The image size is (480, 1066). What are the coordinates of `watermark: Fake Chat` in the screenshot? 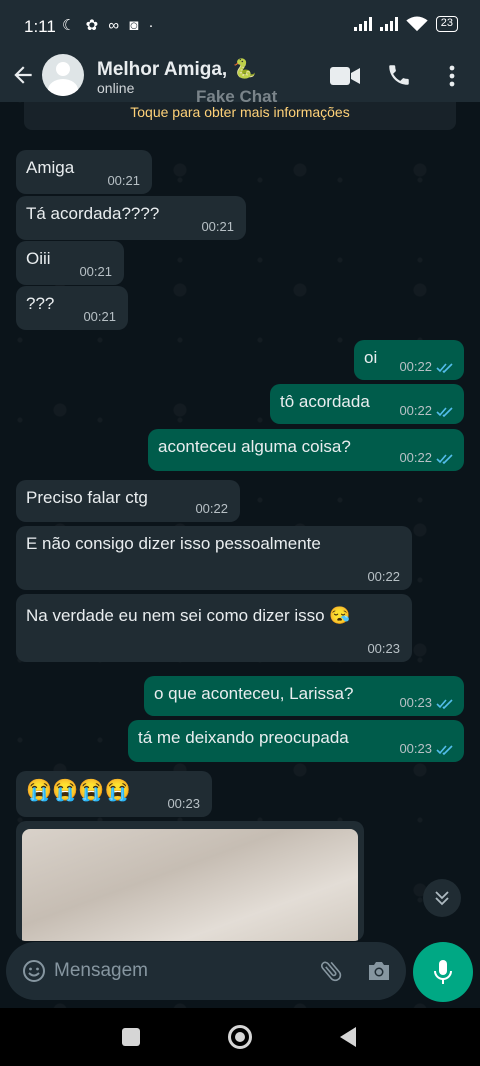 It's located at (237, 96).